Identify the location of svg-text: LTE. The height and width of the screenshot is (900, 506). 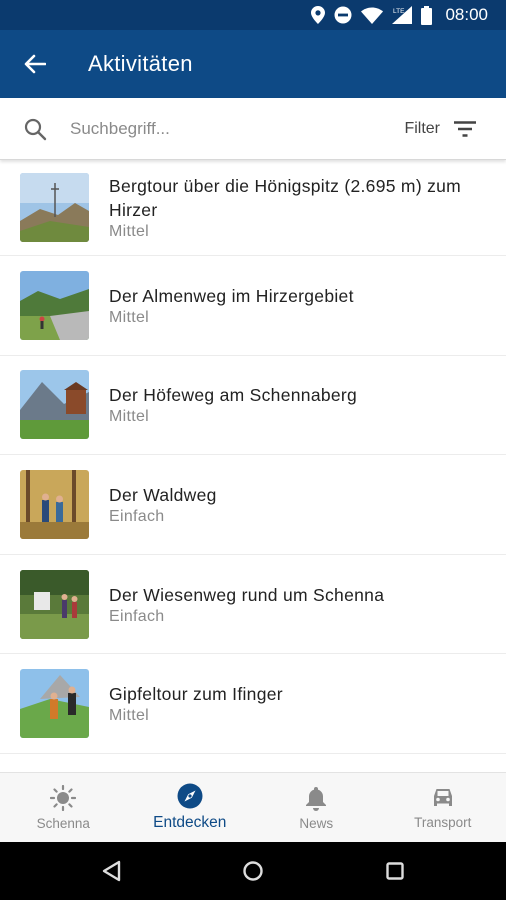
(399, 11).